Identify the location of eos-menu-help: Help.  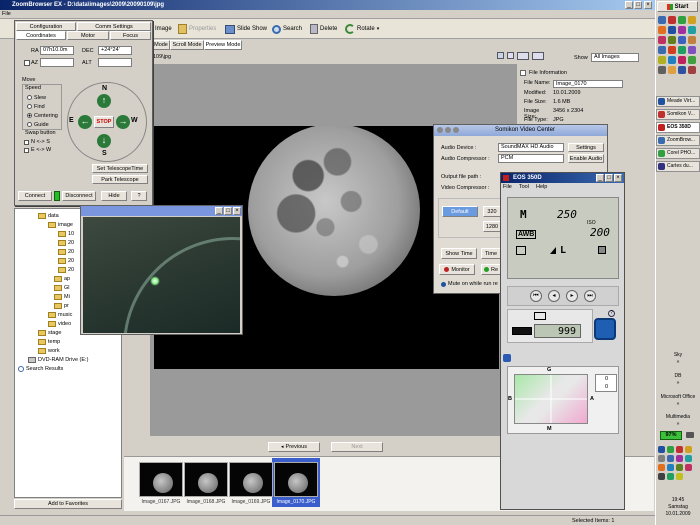
(541, 187).